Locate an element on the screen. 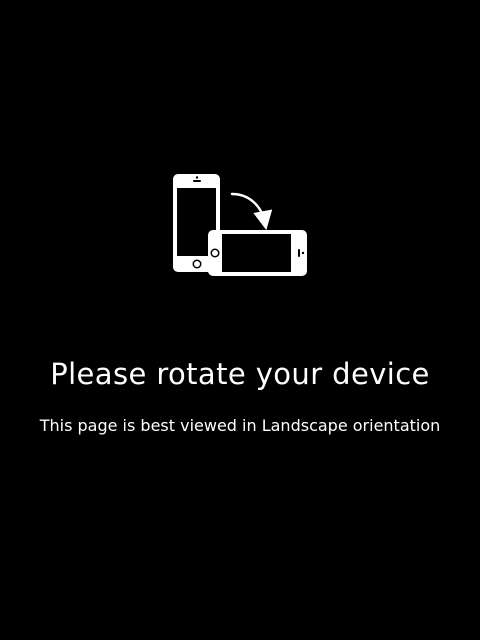  rotate-device-icon is located at coordinates (240, 225).